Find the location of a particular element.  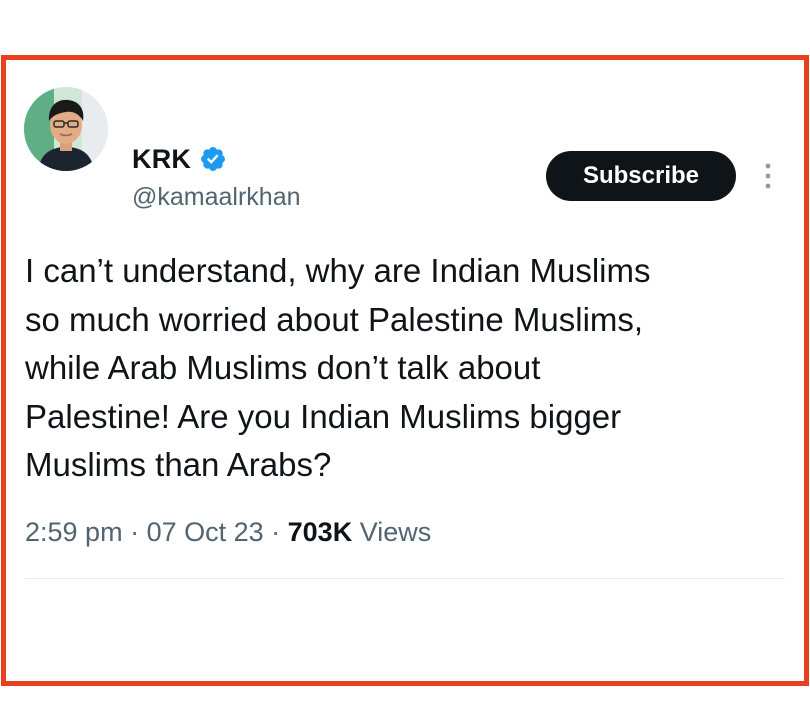

subscribe-button: Subscribe is located at coordinates (641, 176).